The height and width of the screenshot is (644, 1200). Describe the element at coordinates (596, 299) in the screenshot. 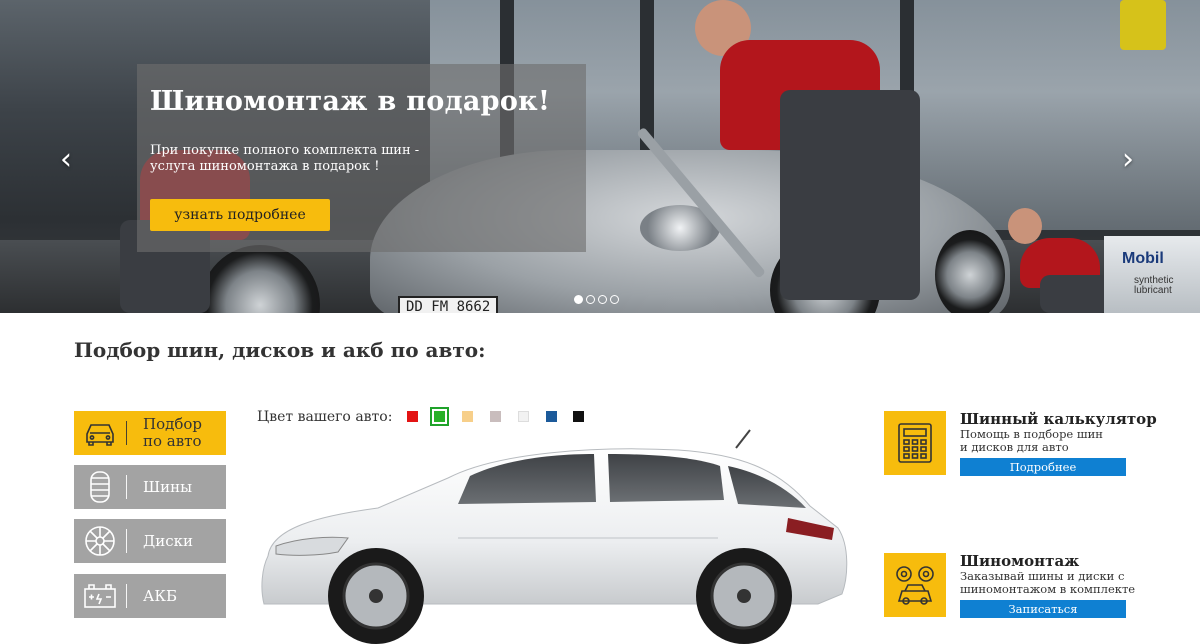

I see `slider-pagination` at that location.